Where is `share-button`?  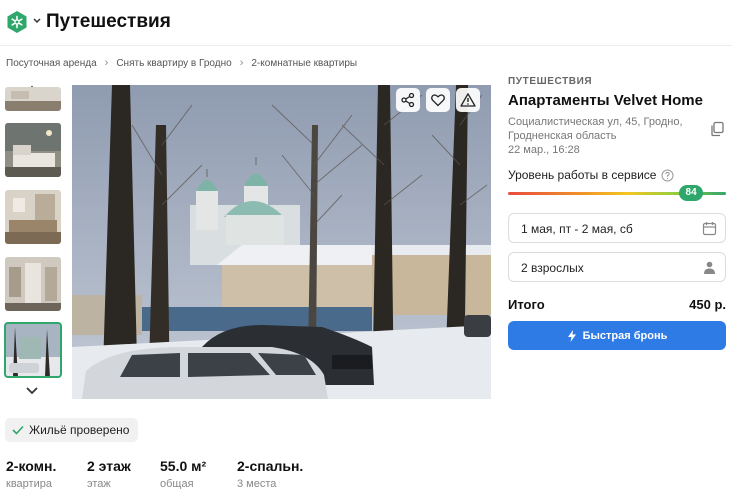 share-button is located at coordinates (408, 100).